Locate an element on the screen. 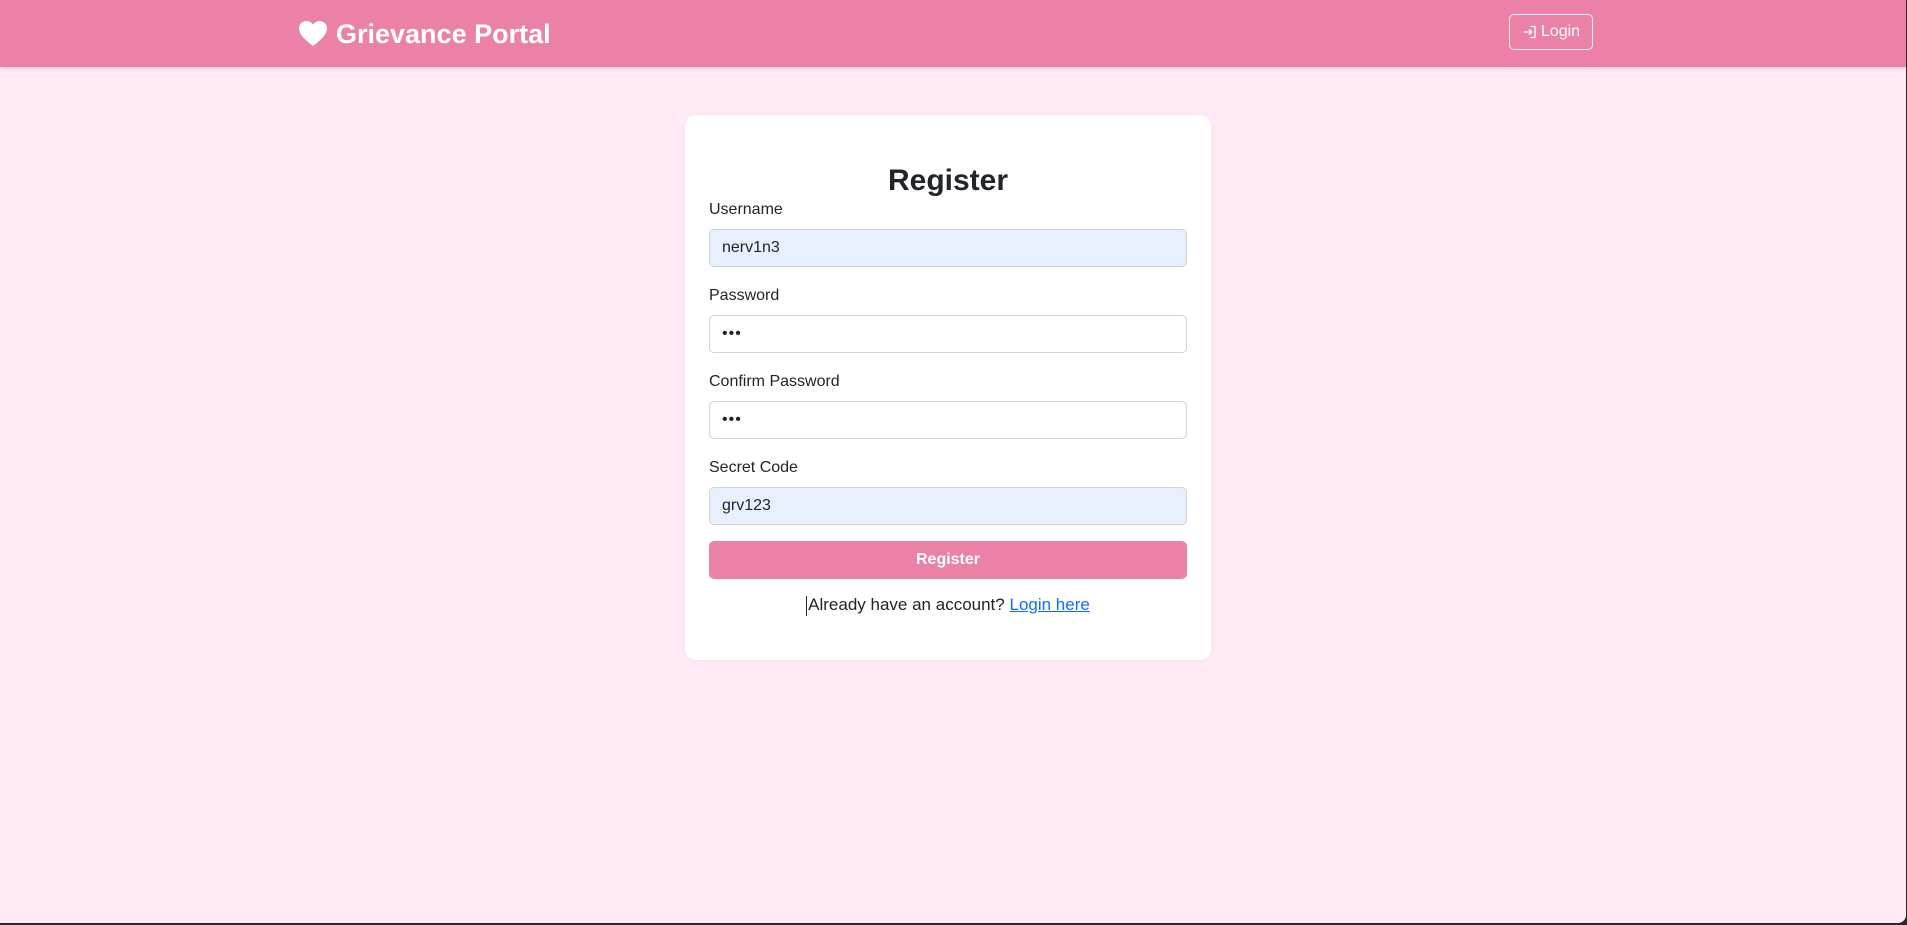  register-button: Register is located at coordinates (948, 560).